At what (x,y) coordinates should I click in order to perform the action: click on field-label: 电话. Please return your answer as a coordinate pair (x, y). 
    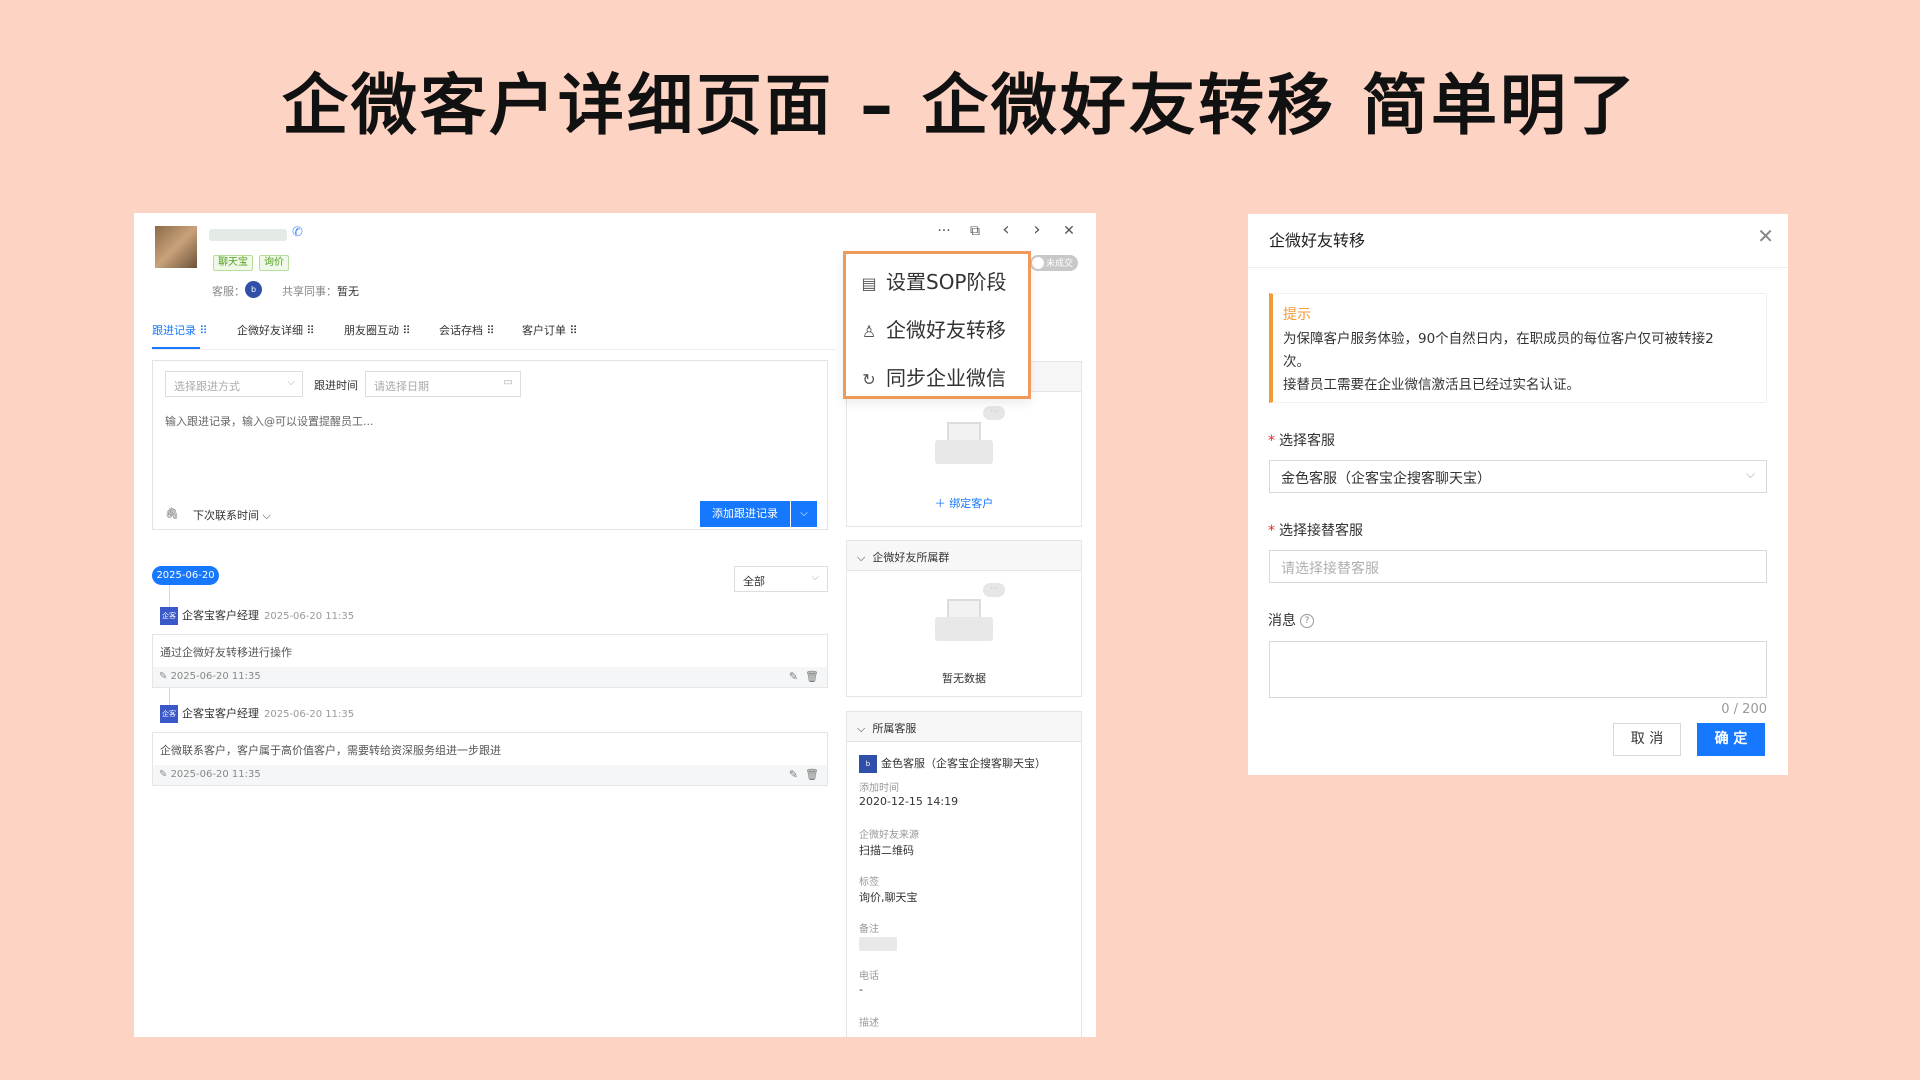
    Looking at the image, I should click on (869, 976).